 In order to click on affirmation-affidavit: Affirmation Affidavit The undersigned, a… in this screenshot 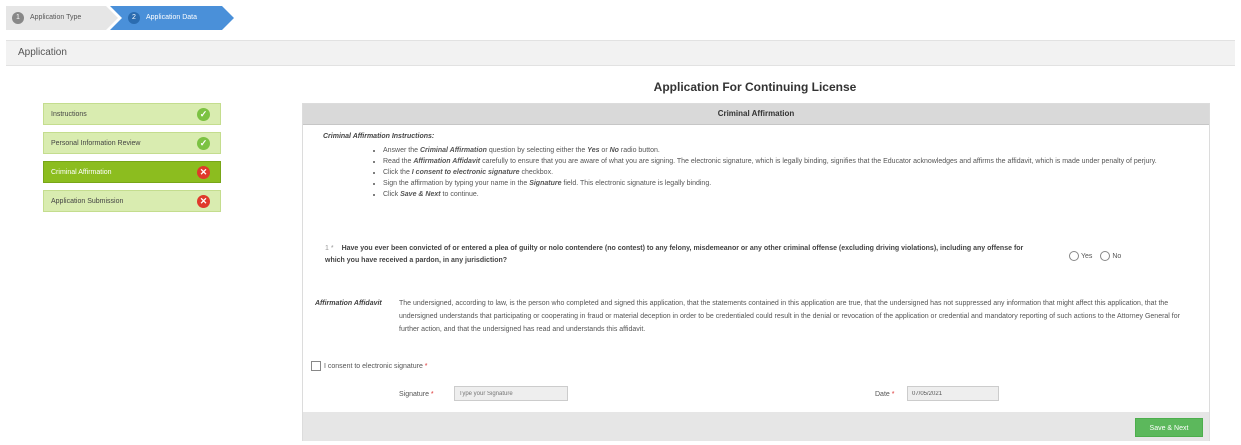, I will do `click(755, 316)`.